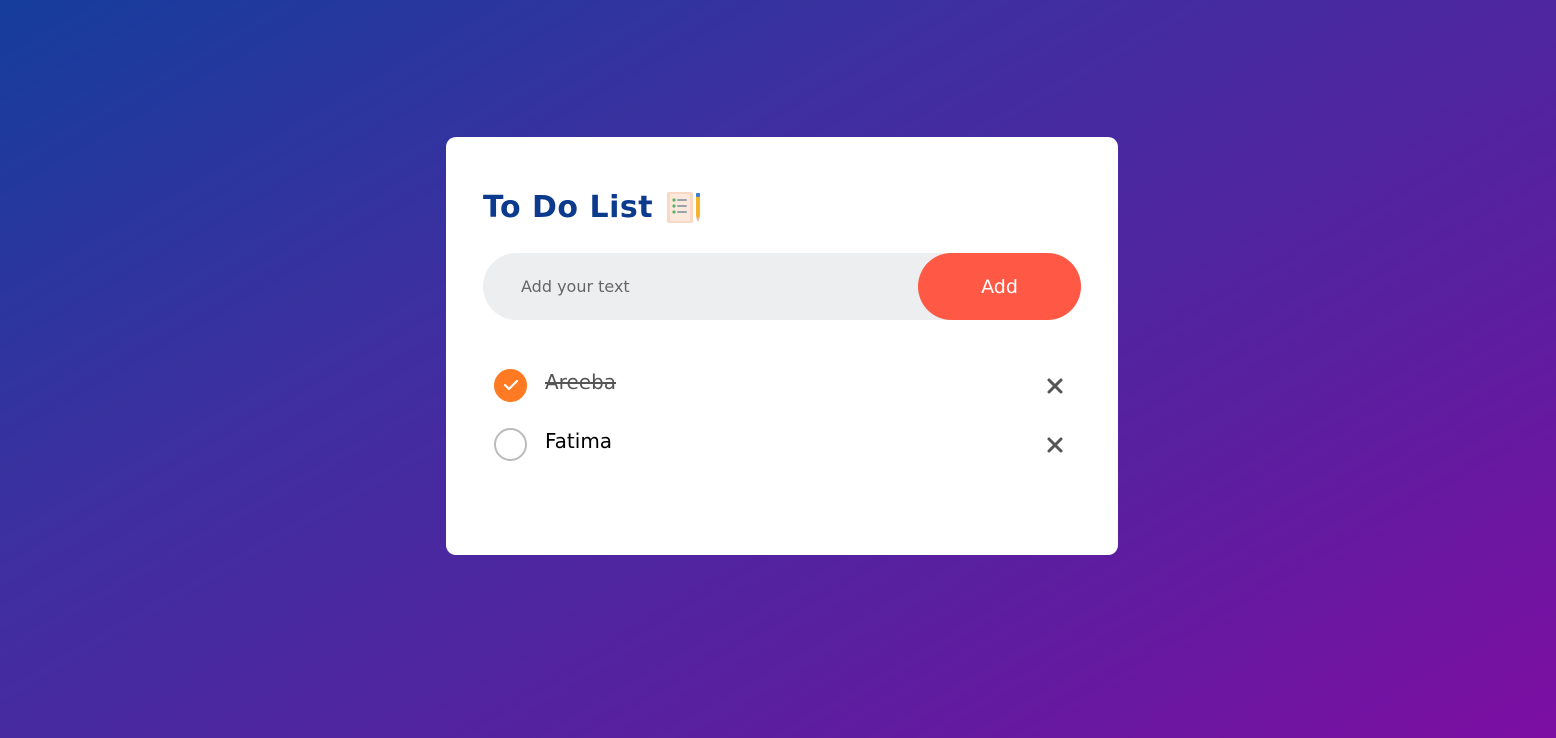 This screenshot has width=1556, height=738. What do you see at coordinates (999, 286) in the screenshot?
I see `add-button: Add` at bounding box center [999, 286].